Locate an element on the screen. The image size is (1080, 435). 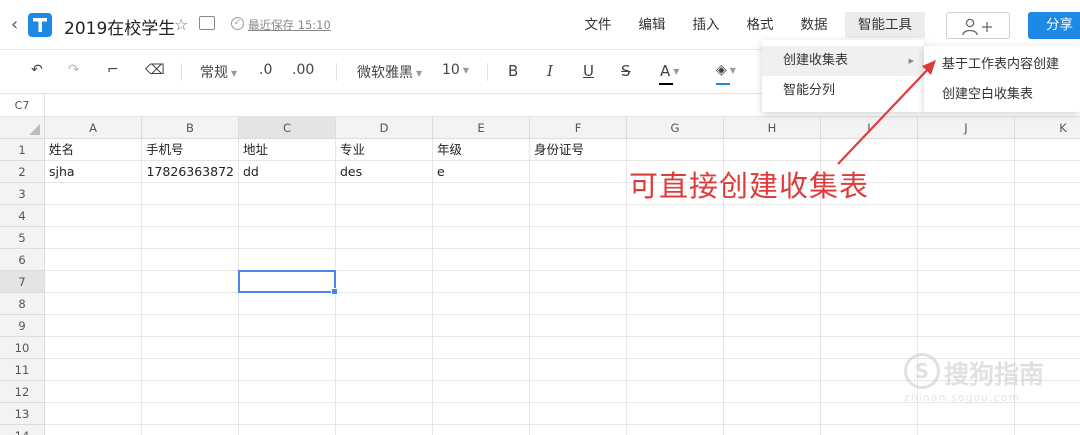
row-header: 1 is located at coordinates (22, 150).